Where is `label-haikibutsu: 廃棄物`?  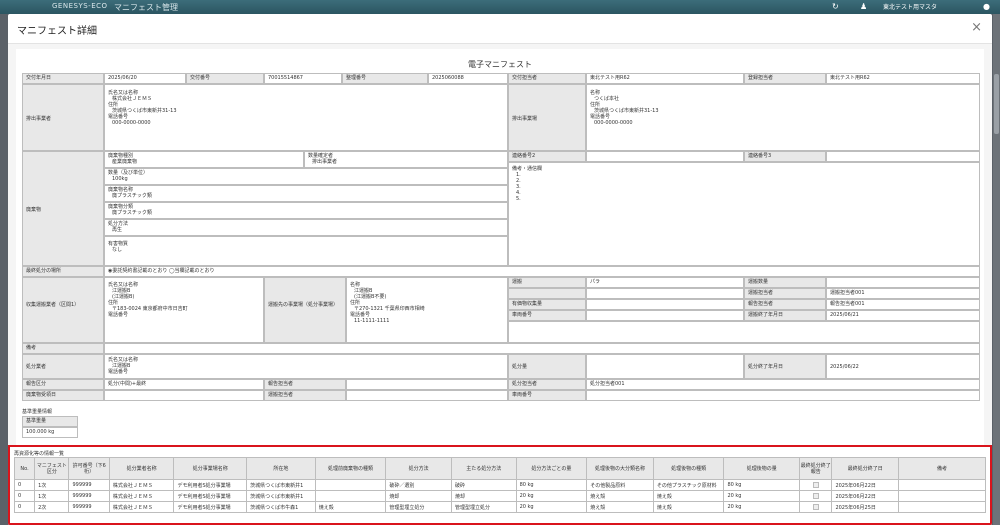 label-haikibutsu: 廃棄物 is located at coordinates (63, 208).